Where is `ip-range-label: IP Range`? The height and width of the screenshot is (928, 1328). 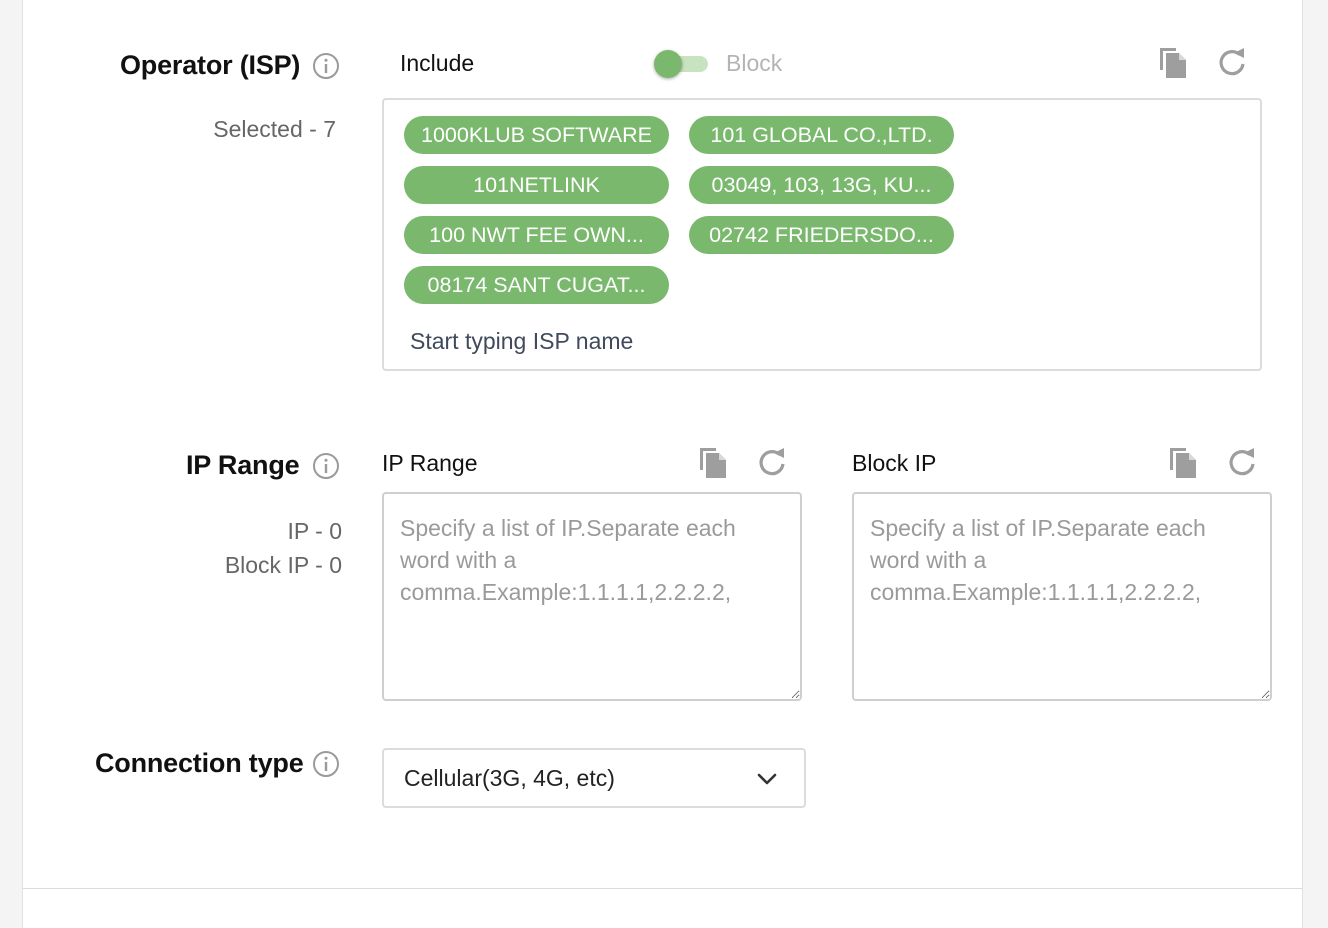 ip-range-label: IP Range is located at coordinates (243, 465).